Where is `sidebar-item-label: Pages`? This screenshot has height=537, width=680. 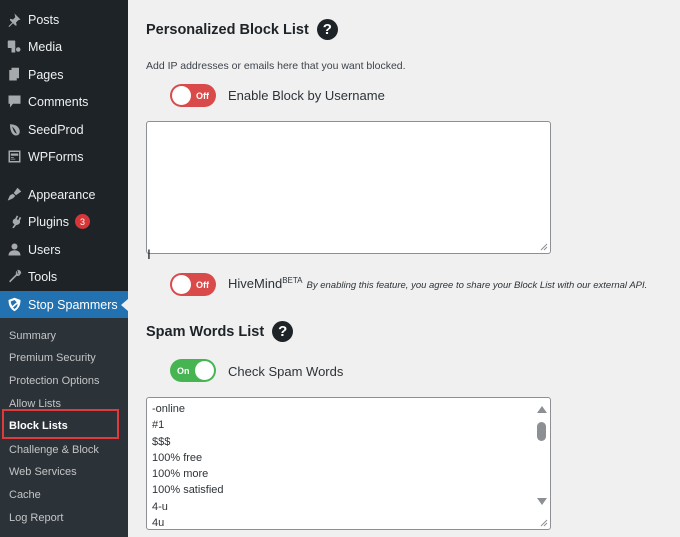 sidebar-item-label: Pages is located at coordinates (46, 74).